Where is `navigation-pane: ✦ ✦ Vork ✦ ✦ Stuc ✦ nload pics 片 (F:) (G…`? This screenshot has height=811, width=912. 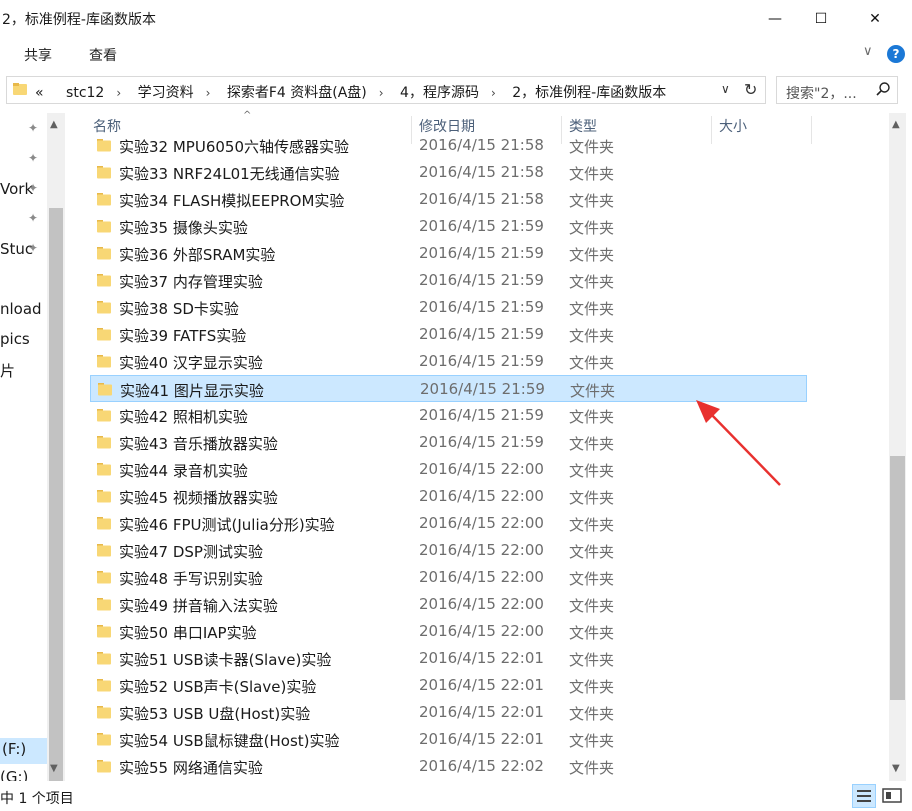
navigation-pane: ✦ ✦ Vork ✦ ✦ Stuc ✦ nload pics 片 (F:) (G… is located at coordinates (35, 447).